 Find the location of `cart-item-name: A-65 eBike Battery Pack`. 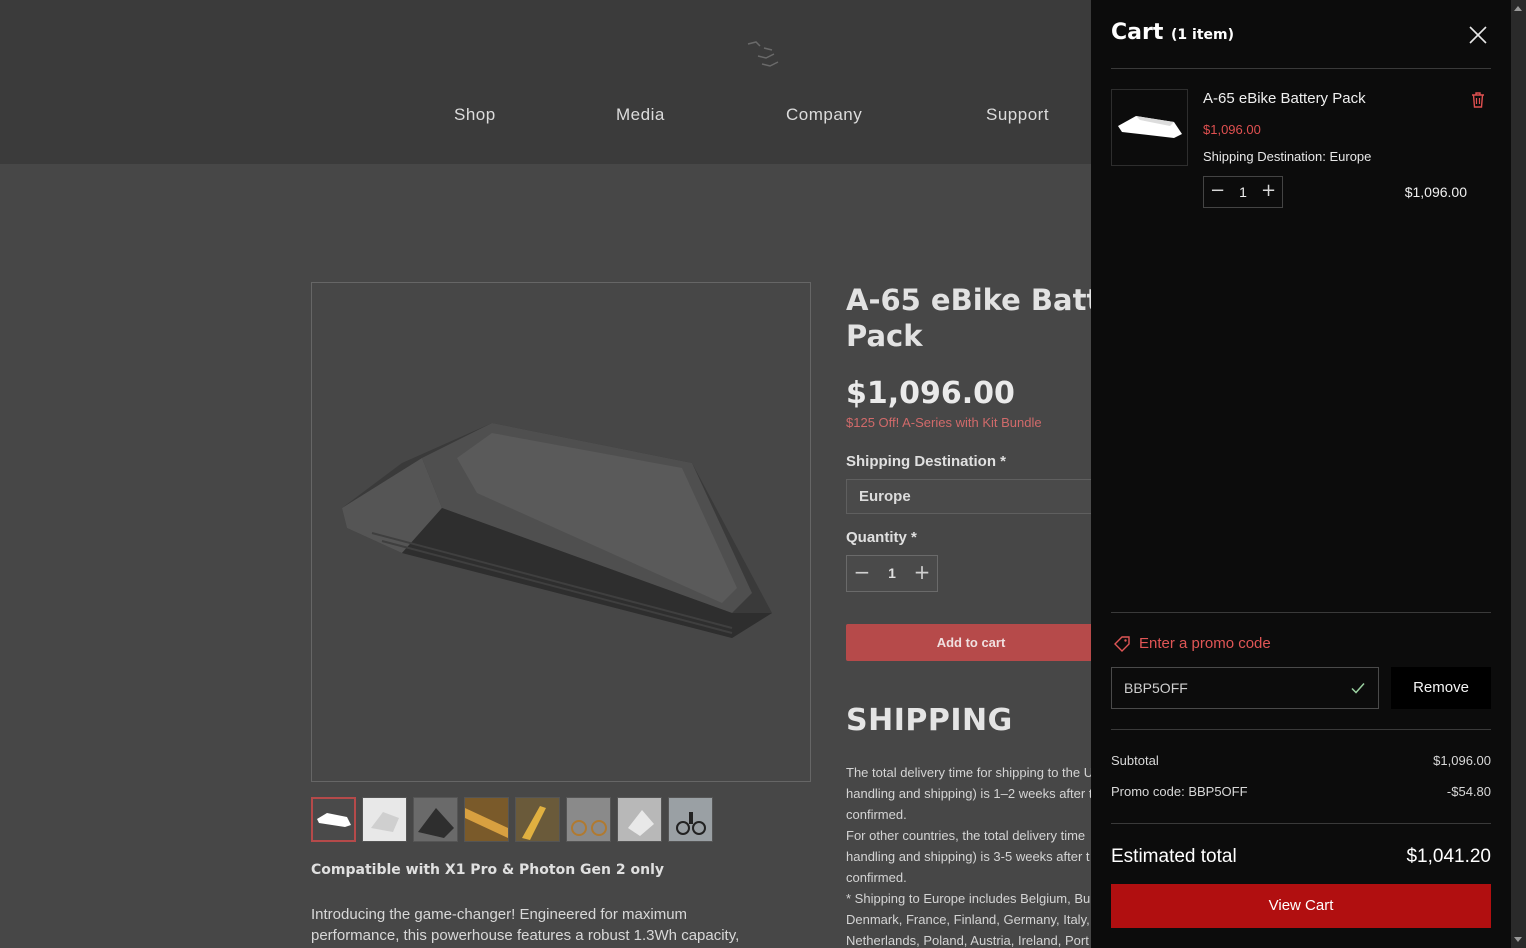

cart-item-name: A-65 eBike Battery Pack is located at coordinates (1284, 98).